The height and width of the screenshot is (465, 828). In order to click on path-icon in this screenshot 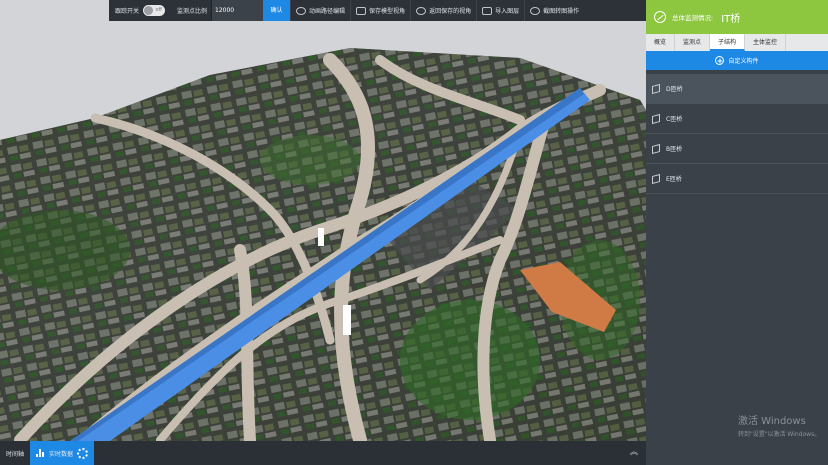, I will do `click(301, 10)`.